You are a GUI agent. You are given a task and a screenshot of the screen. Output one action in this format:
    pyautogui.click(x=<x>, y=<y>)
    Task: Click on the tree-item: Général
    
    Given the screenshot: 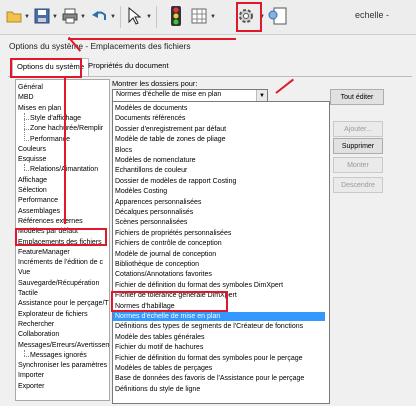 What is the action you would take?
    pyautogui.click(x=30, y=88)
    